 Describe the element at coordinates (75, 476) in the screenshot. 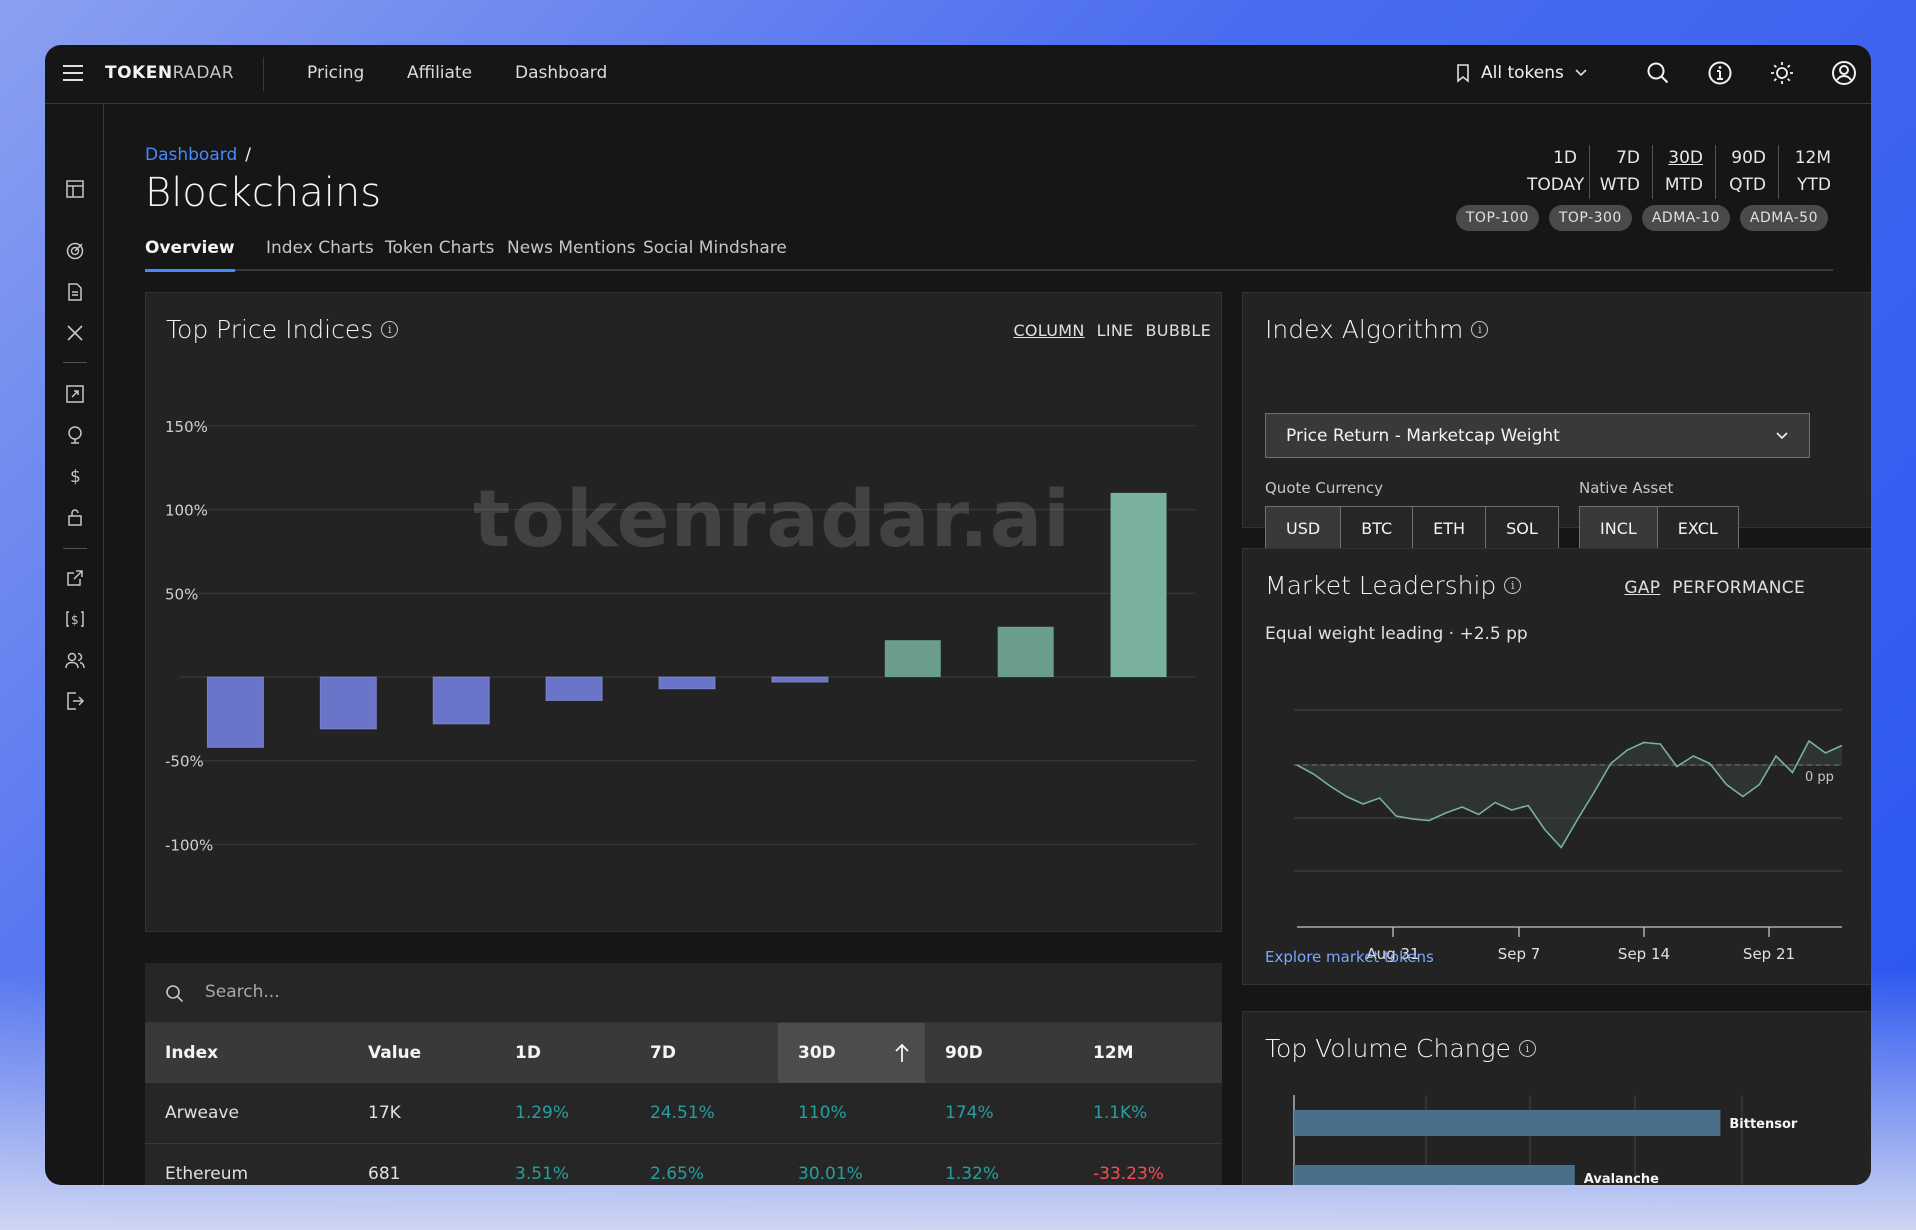

I see `dollar-icon: $` at that location.